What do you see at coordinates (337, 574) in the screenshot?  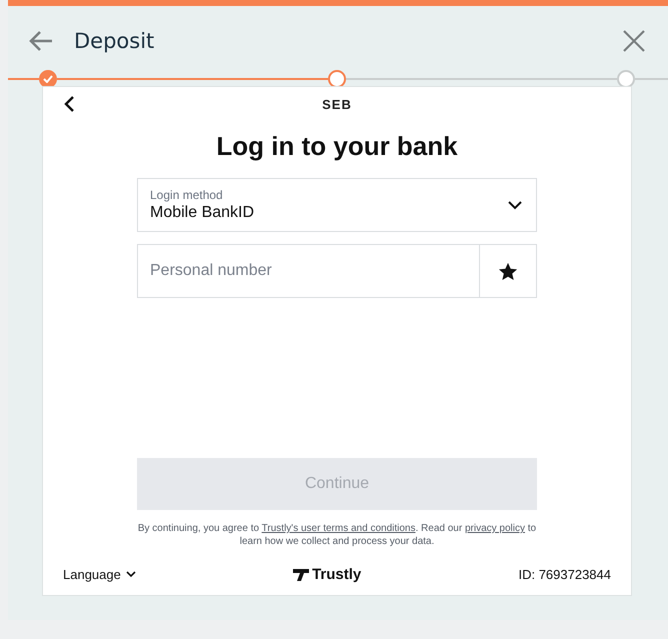 I see `brand-name: Trustly` at bounding box center [337, 574].